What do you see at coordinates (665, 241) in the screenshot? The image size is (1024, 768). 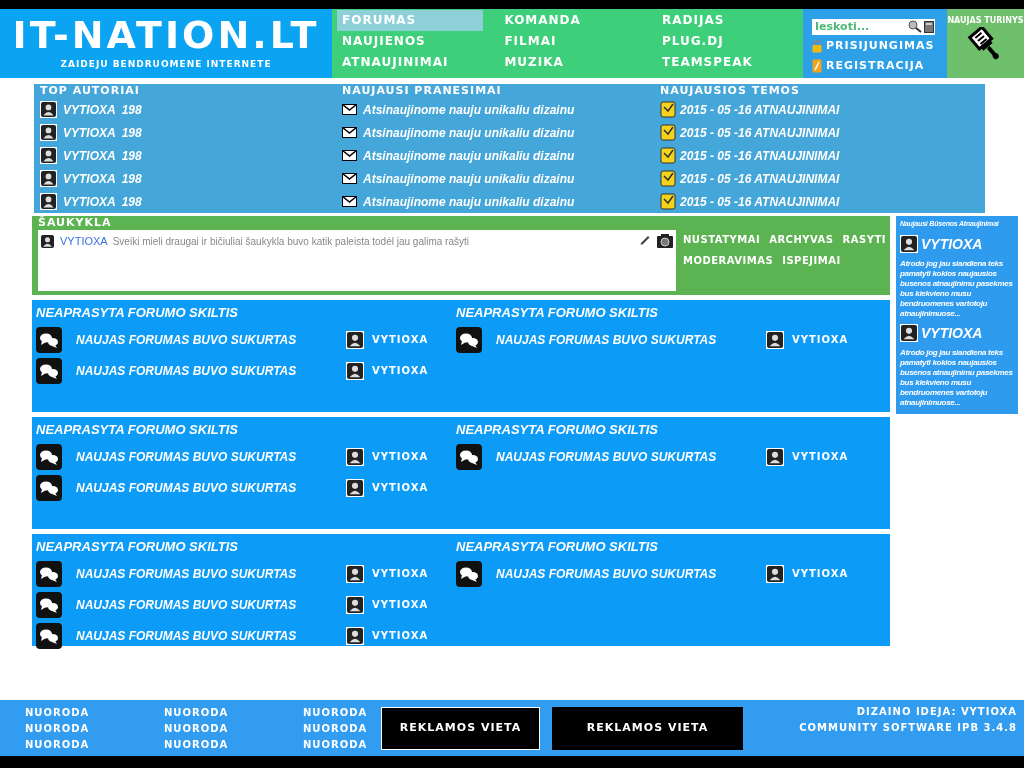 I see `camera-icon` at bounding box center [665, 241].